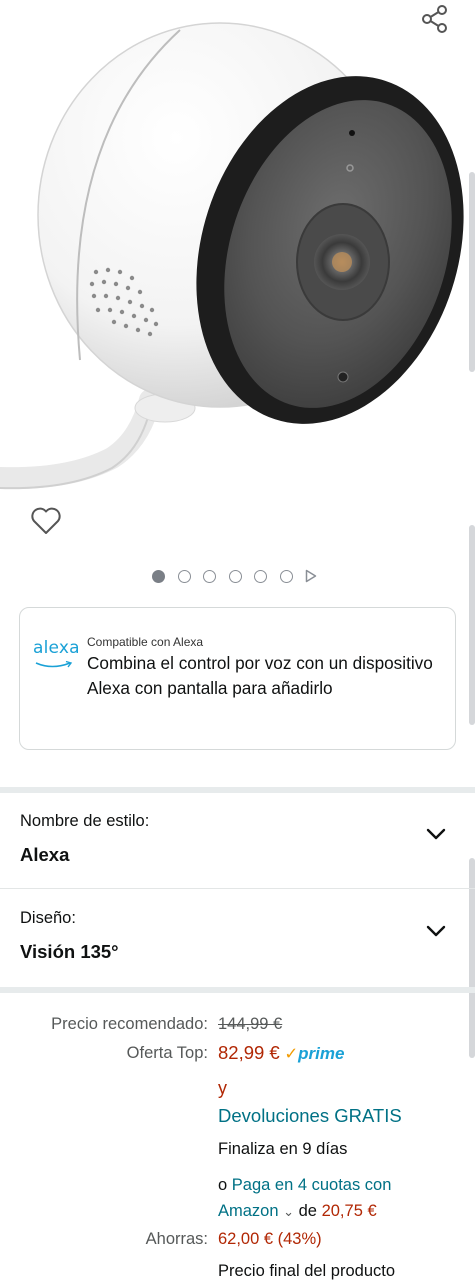  I want to click on share-icon, so click(435, 19).